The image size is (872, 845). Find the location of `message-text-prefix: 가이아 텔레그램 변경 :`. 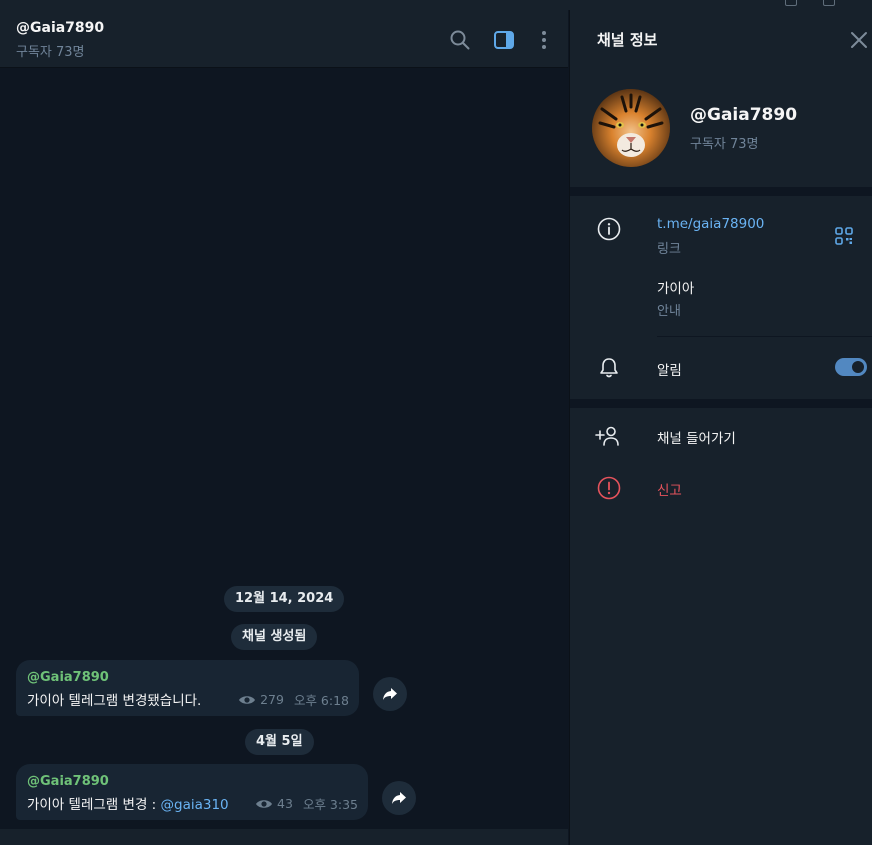

message-text-prefix: 가이아 텔레그램 변경 : is located at coordinates (94, 805).